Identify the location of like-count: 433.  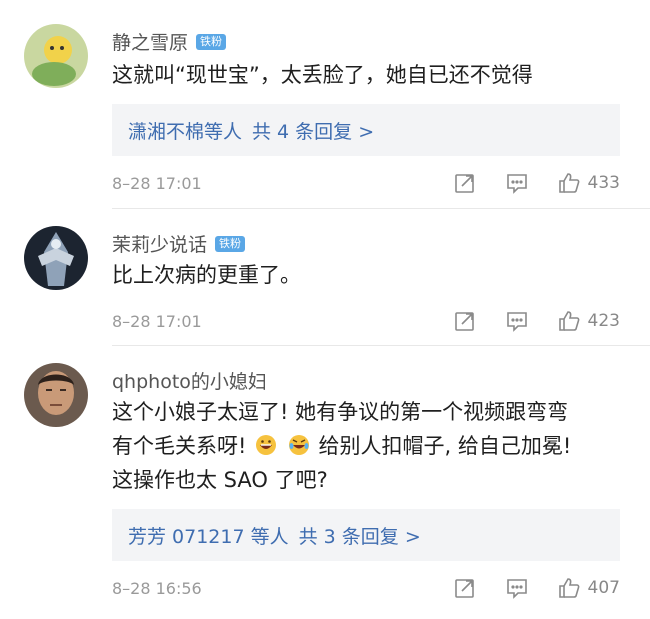
(603, 183).